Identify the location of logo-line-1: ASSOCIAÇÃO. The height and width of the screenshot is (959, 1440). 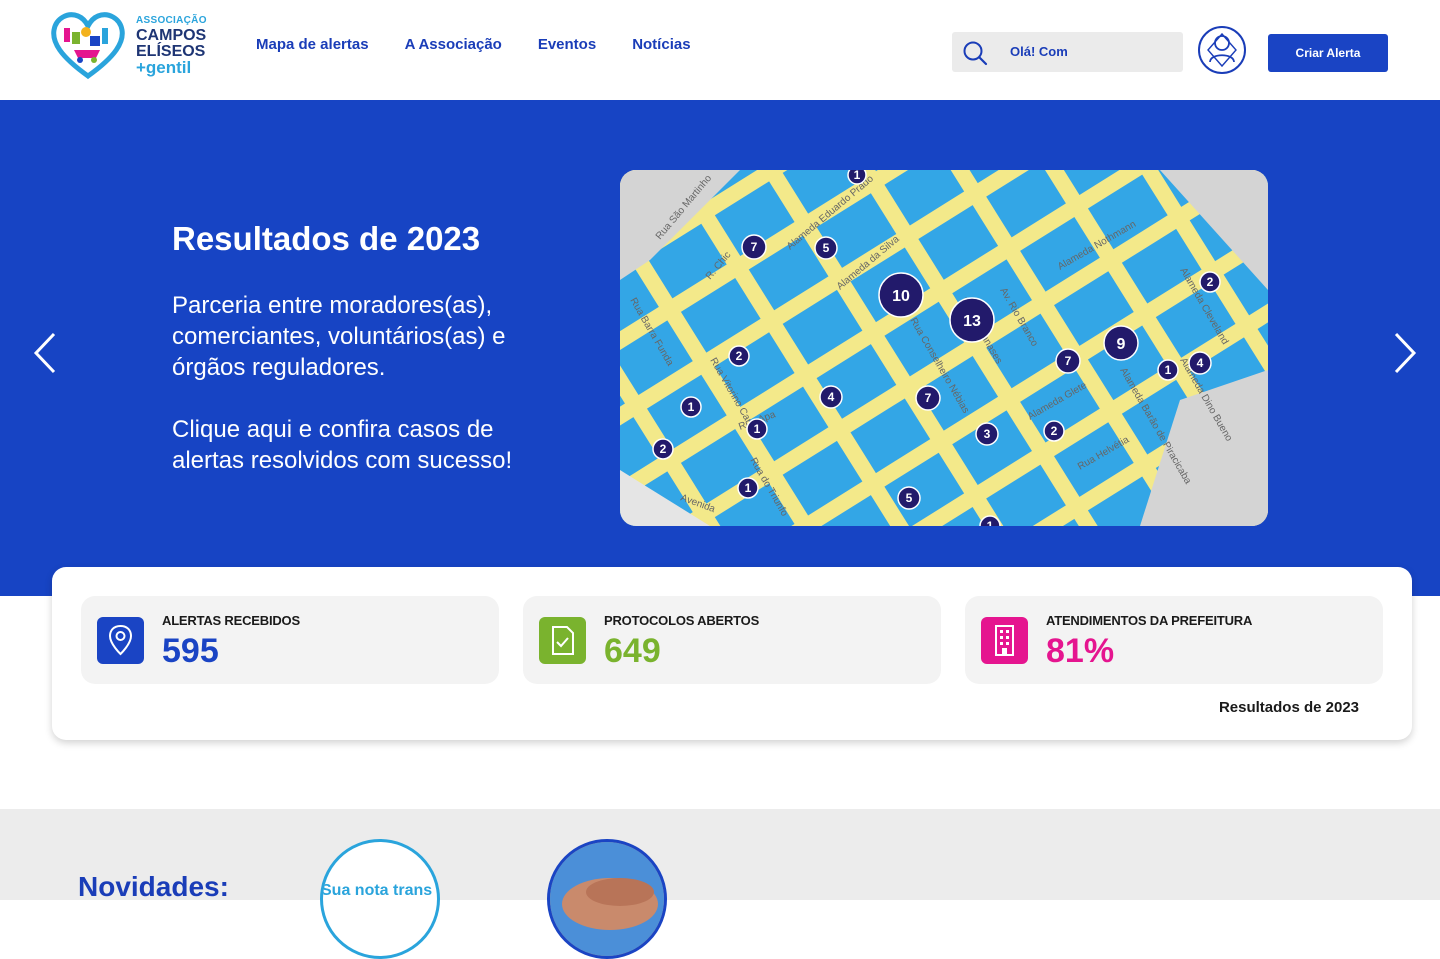
(171, 21).